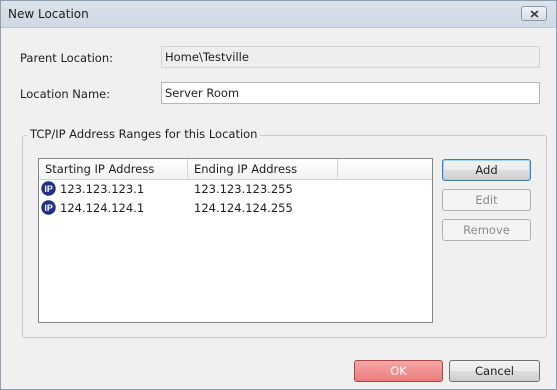 This screenshot has height=390, width=557. What do you see at coordinates (243, 189) in the screenshot?
I see `end-ip-cell: 123.123.123.255` at bounding box center [243, 189].